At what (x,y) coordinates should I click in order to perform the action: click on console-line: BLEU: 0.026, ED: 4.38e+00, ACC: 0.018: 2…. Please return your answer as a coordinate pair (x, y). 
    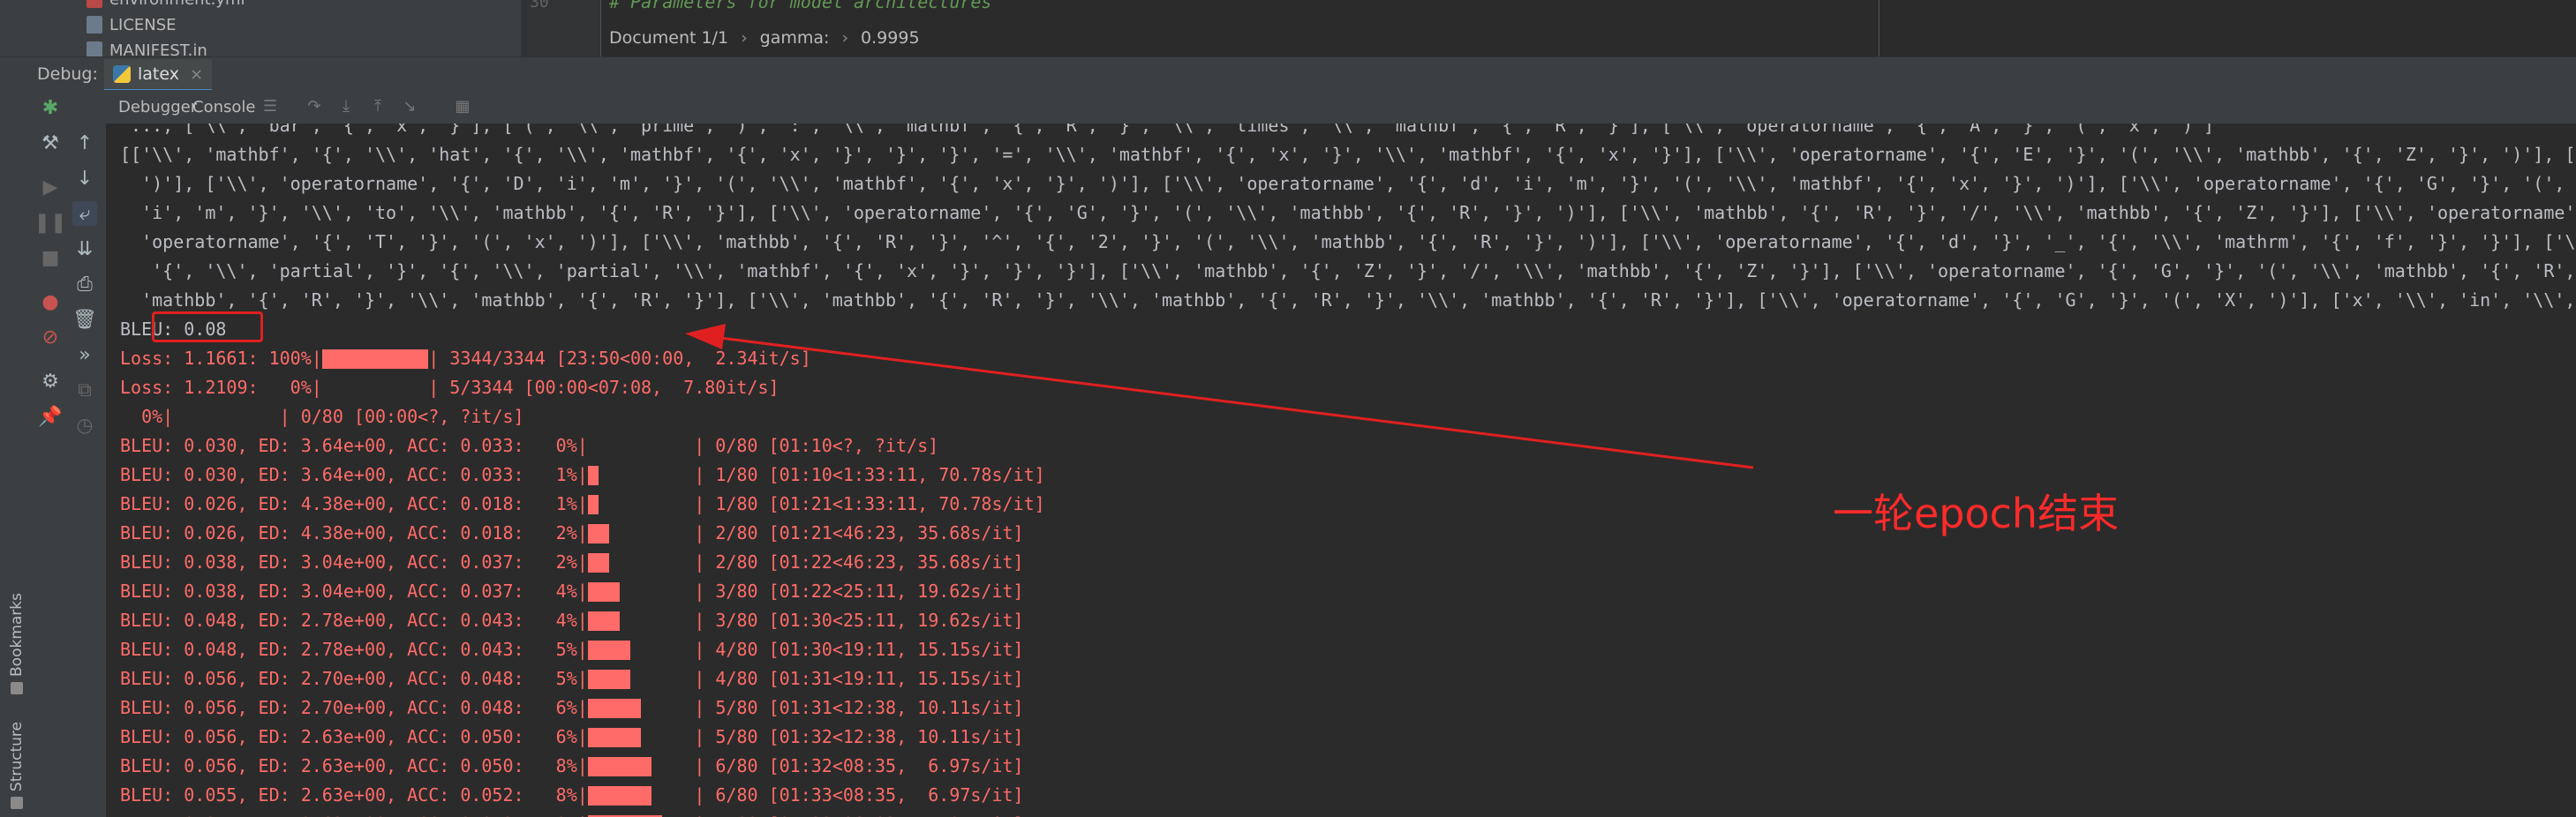
    Looking at the image, I should click on (572, 533).